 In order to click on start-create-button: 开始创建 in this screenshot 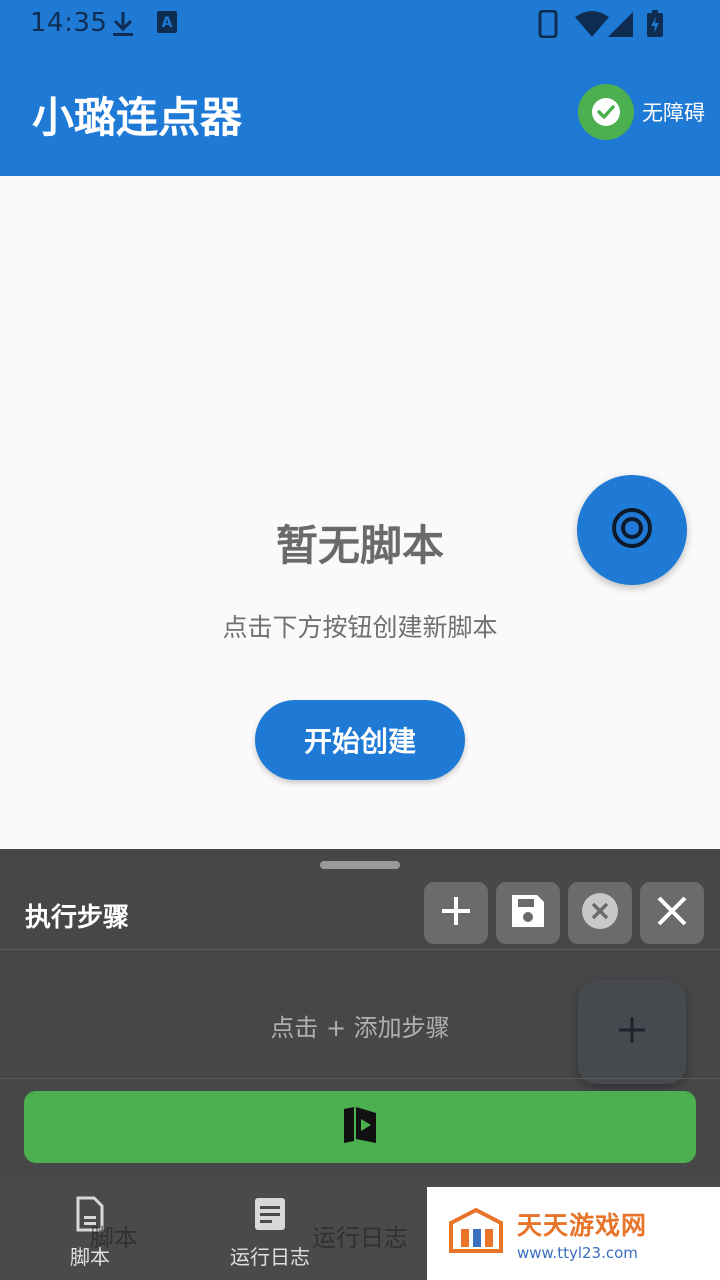, I will do `click(360, 740)`.